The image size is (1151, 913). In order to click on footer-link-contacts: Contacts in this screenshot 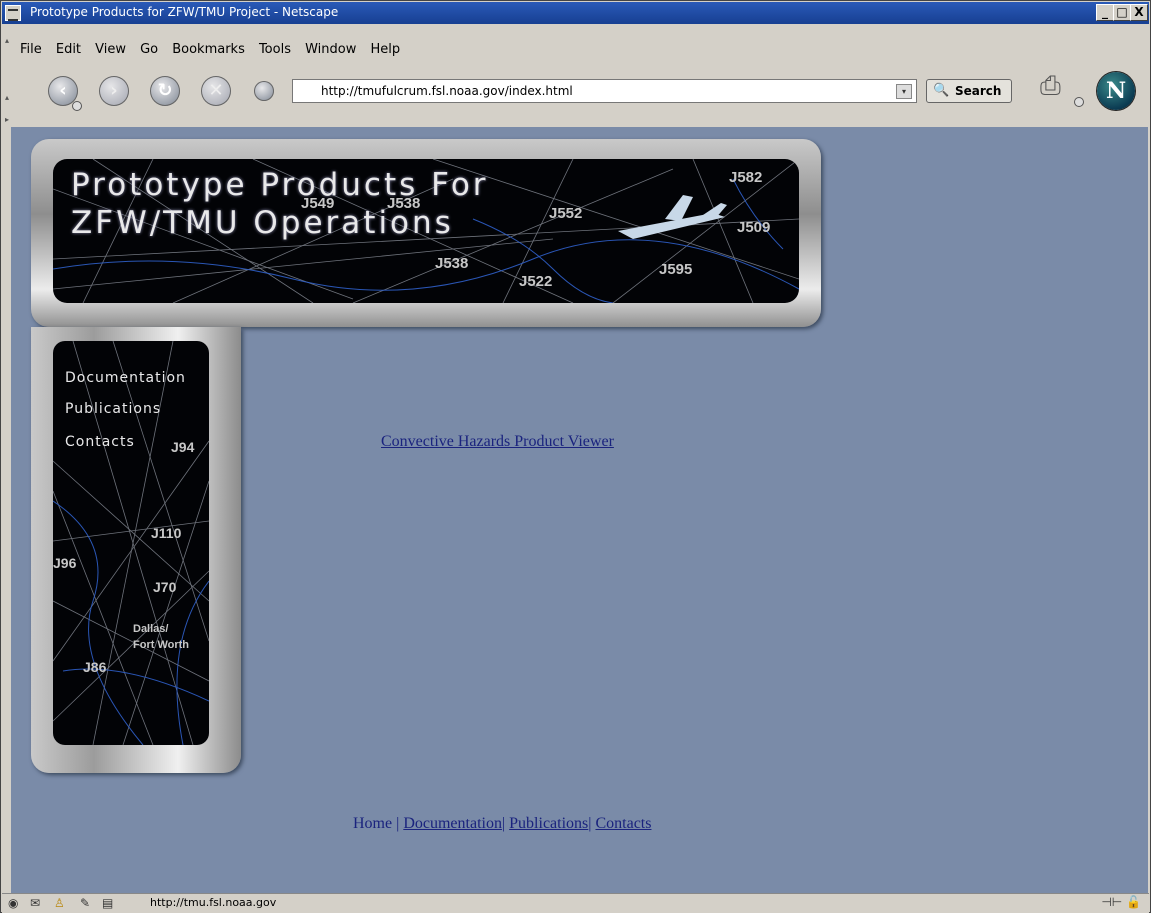, I will do `click(623, 823)`.